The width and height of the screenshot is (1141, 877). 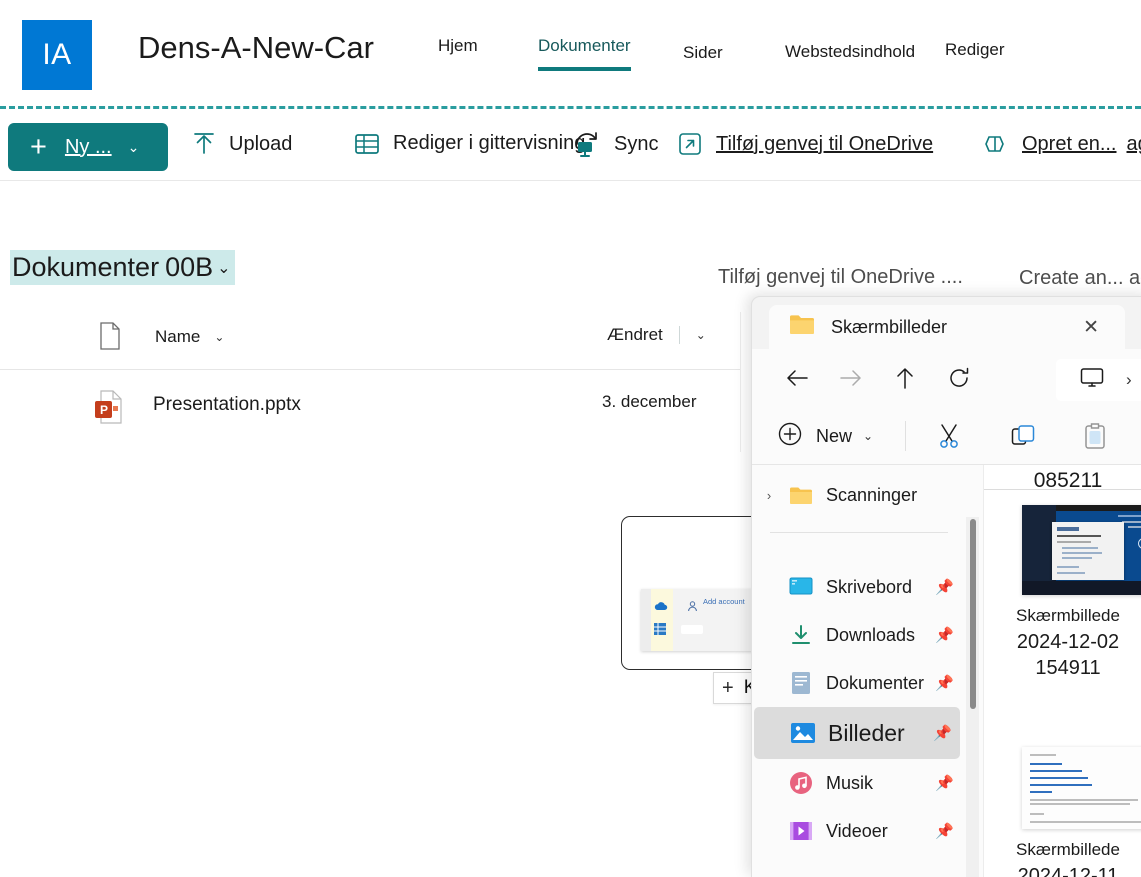 I want to click on library-title: Dokumenter, so click(x=85, y=267).